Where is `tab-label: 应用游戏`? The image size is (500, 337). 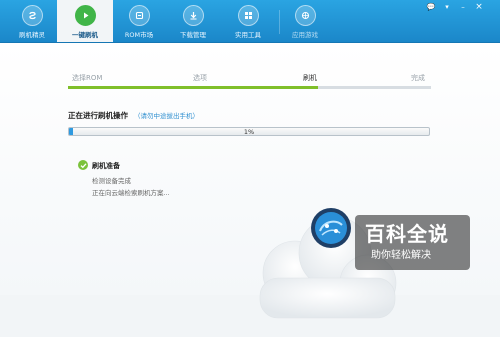 tab-label: 应用游戏 is located at coordinates (305, 35).